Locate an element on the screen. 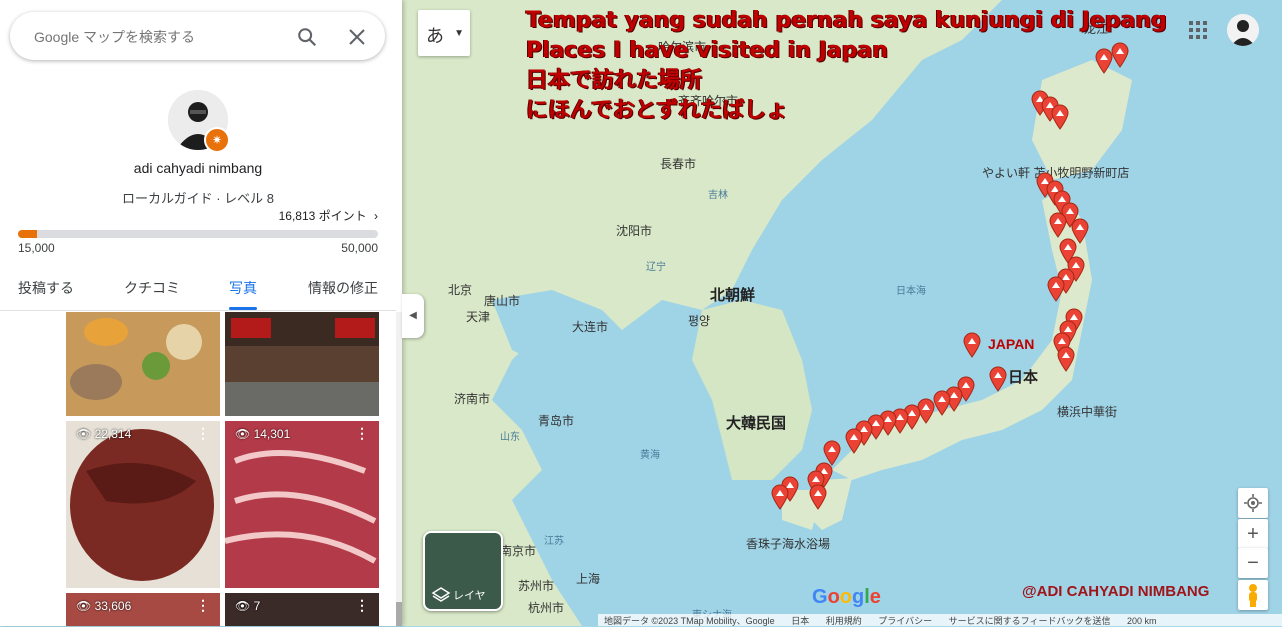 The width and height of the screenshot is (1282, 627). photo-tile: 👁 14,301 ⋮ is located at coordinates (302, 504).